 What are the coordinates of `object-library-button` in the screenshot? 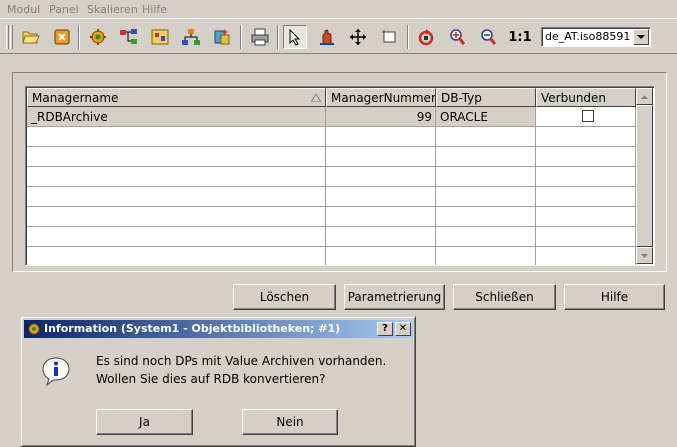 It's located at (160, 37).